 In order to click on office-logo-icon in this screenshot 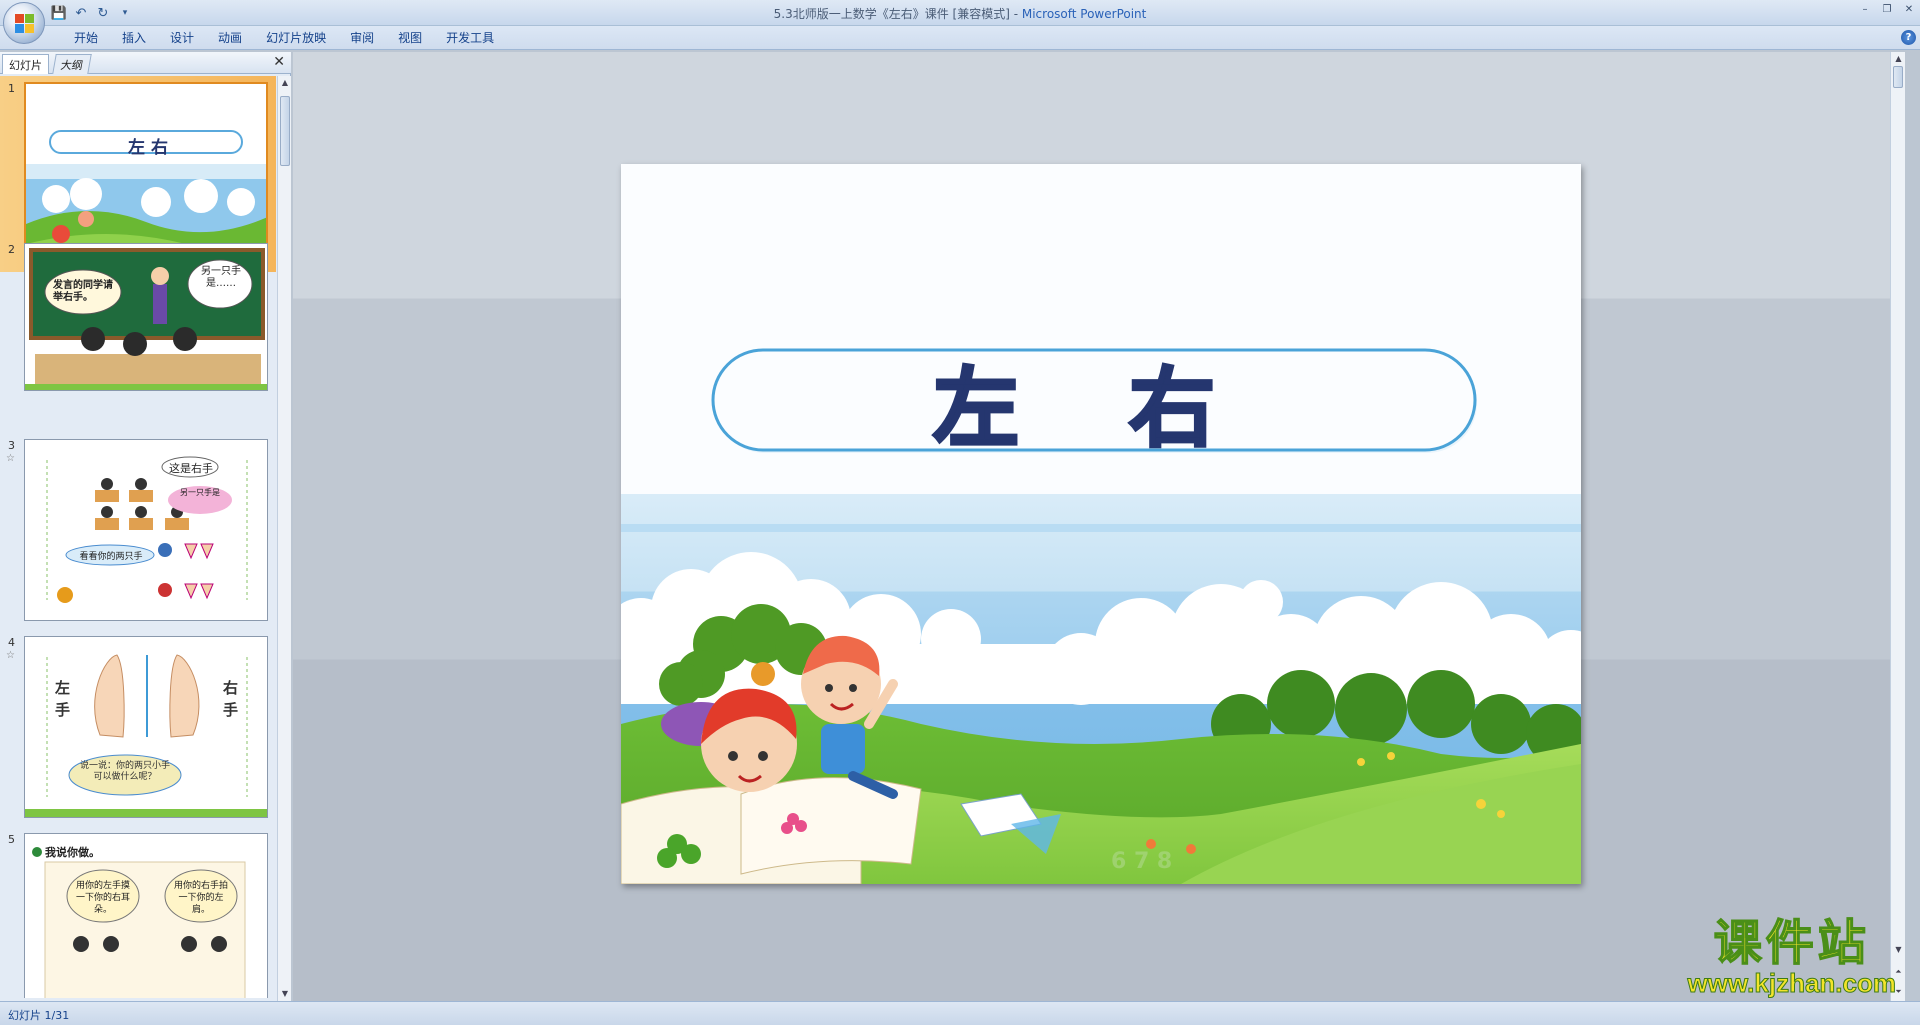, I will do `click(25, 24)`.